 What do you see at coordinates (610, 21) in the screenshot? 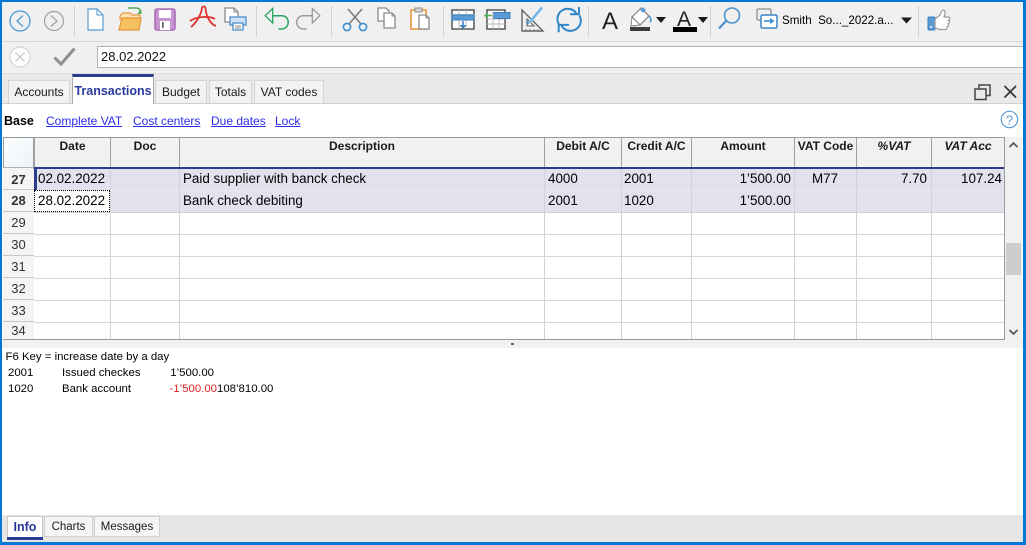
I see `svg-text: A` at bounding box center [610, 21].